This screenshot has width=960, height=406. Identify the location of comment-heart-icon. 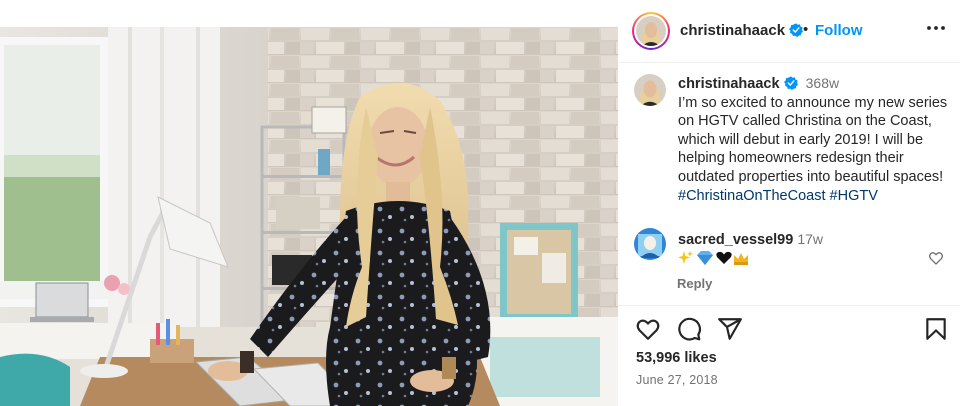
(936, 258).